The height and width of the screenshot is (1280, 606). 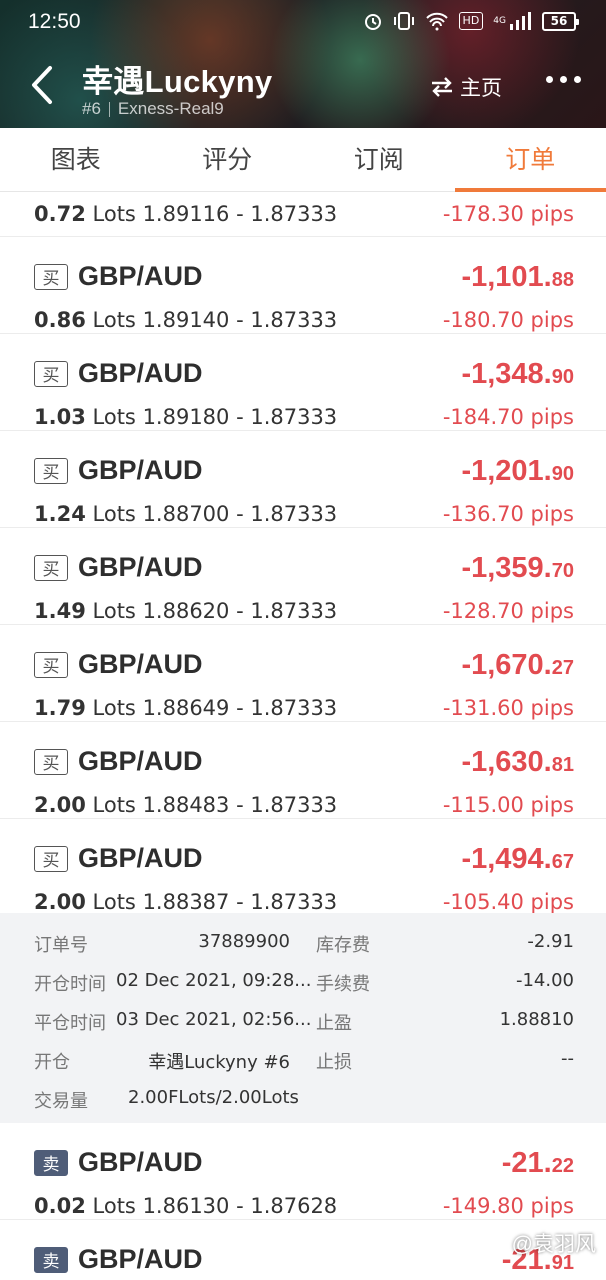 I want to click on detail-row: 交易量 2.00FLots/2.00Lots, so click(x=303, y=1106).